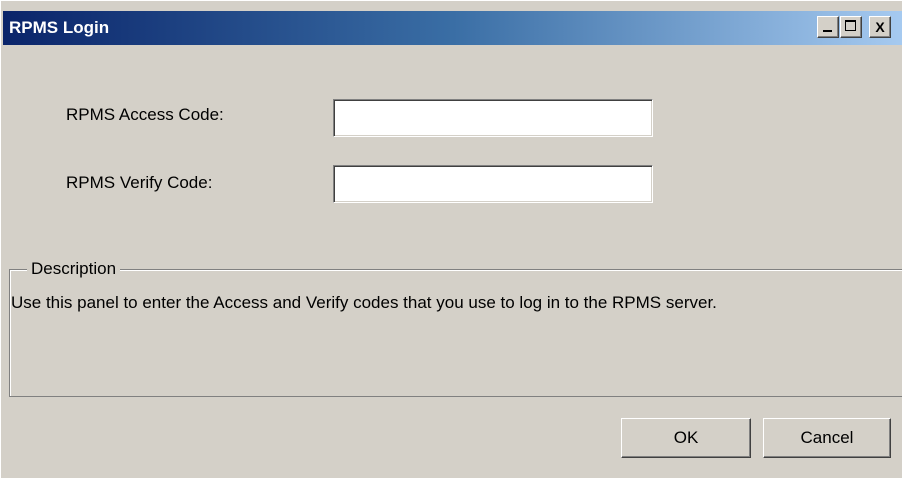 The height and width of the screenshot is (478, 902). Describe the element at coordinates (145, 114) in the screenshot. I see `access-code-label: RPMS Access Code:` at that location.